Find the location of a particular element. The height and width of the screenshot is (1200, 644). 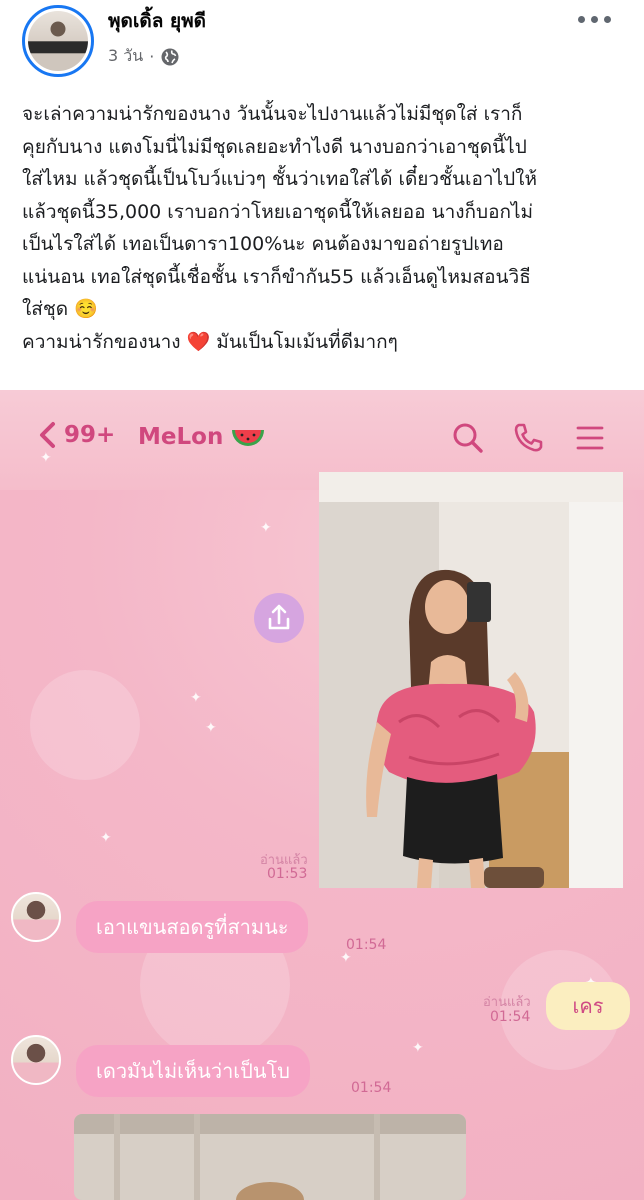

share-button is located at coordinates (279, 618).